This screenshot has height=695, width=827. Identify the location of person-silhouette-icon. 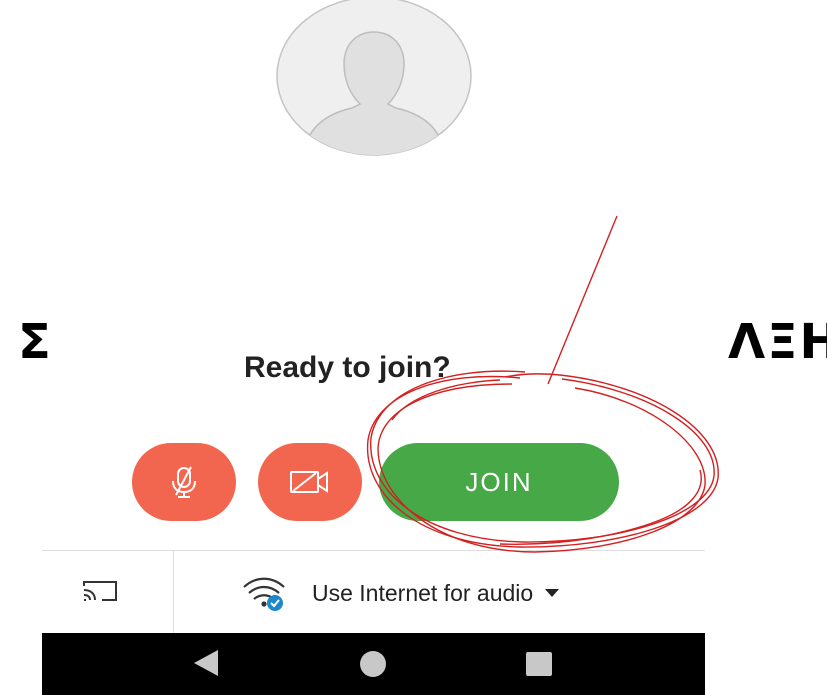
(374, 78).